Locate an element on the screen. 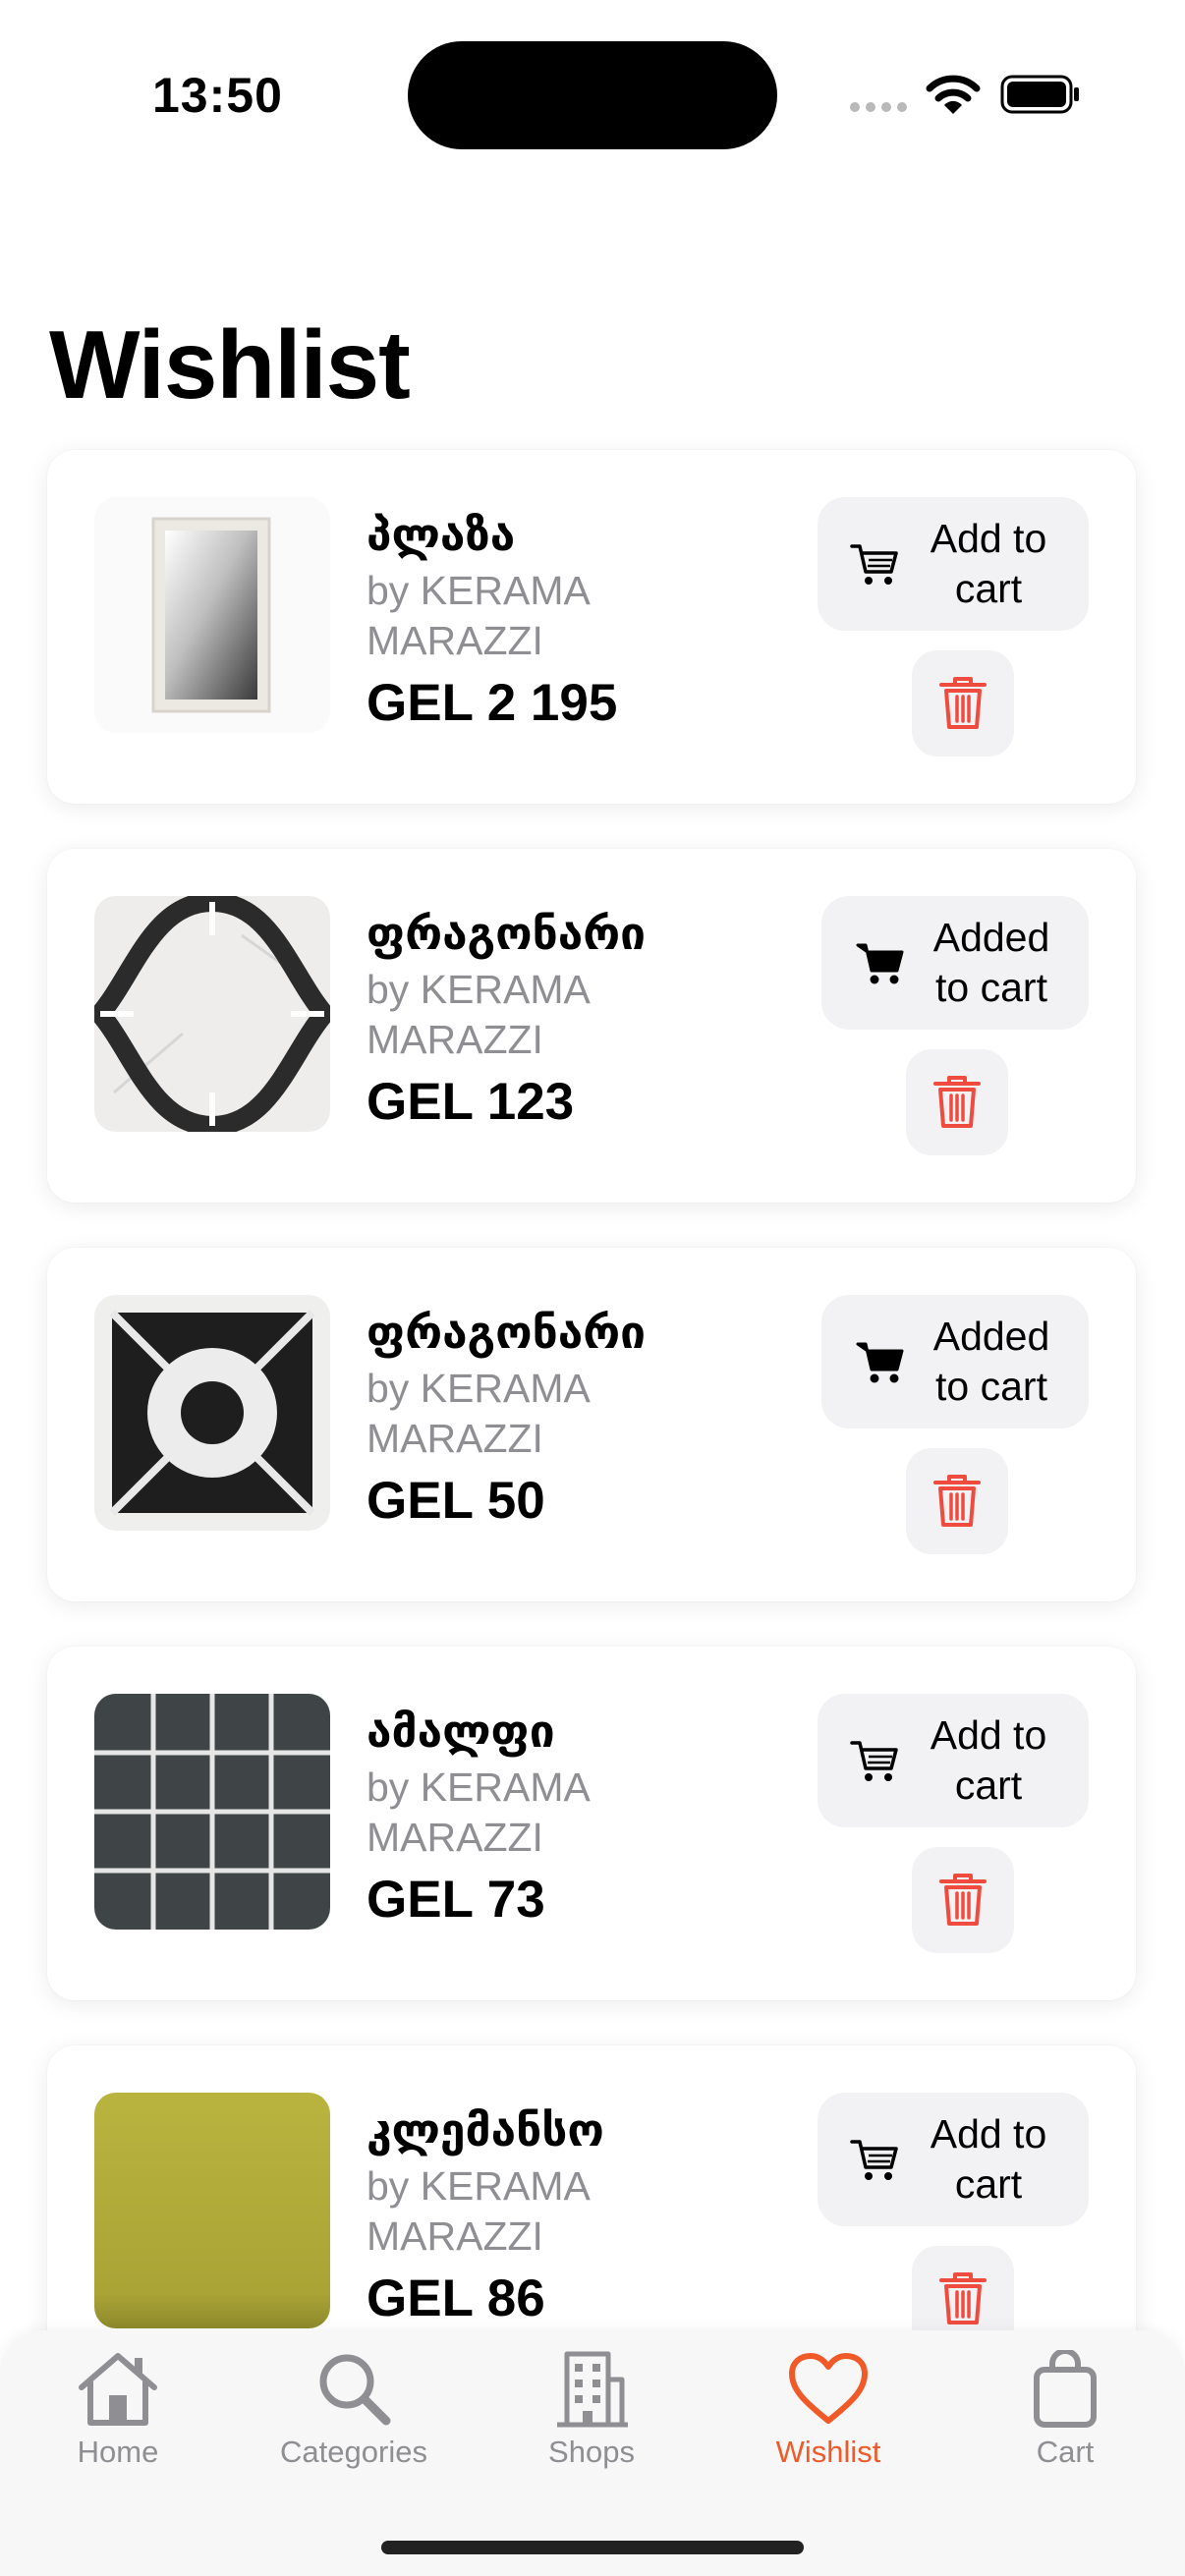 This screenshot has height=2576, width=1185. tab-label: Categories is located at coordinates (353, 2452).